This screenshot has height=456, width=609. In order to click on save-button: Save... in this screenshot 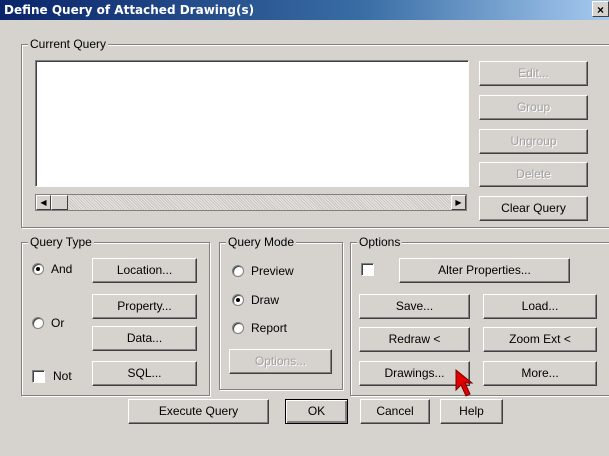, I will do `click(414, 306)`.